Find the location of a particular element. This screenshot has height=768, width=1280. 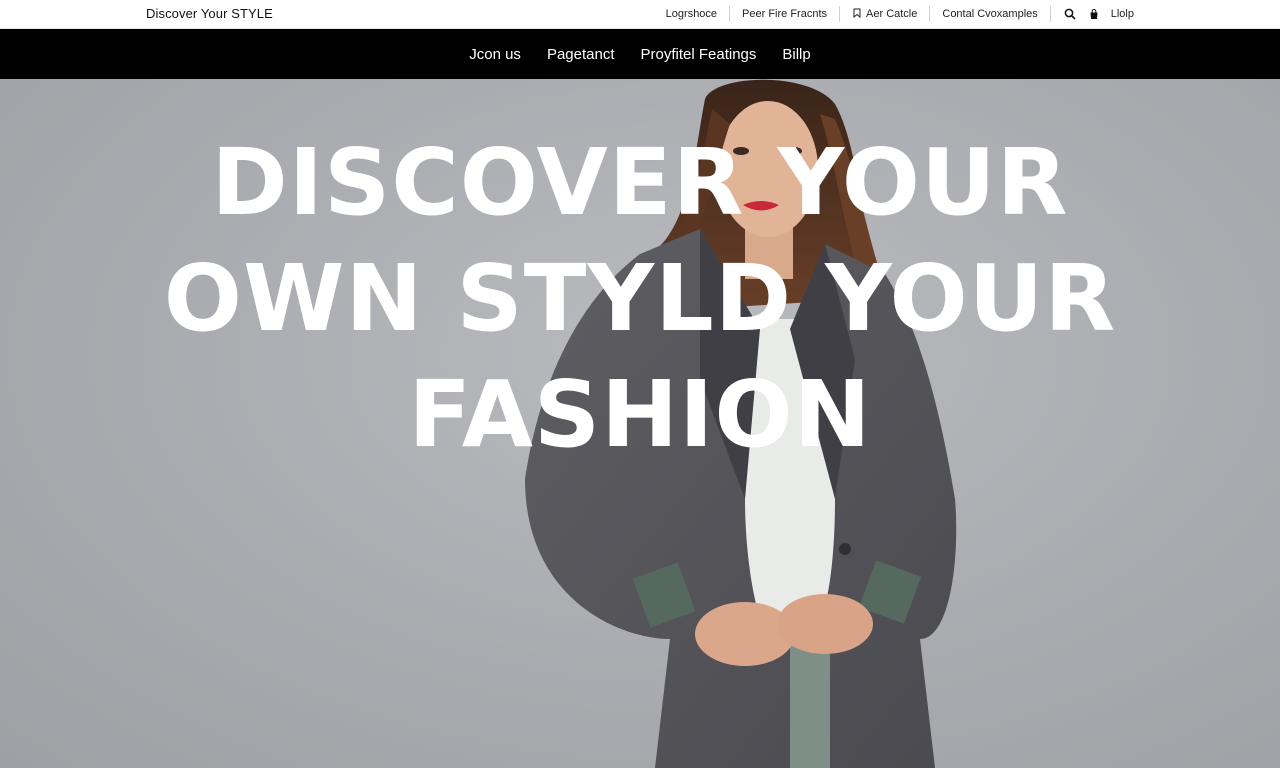

bag-icon is located at coordinates (1094, 14).